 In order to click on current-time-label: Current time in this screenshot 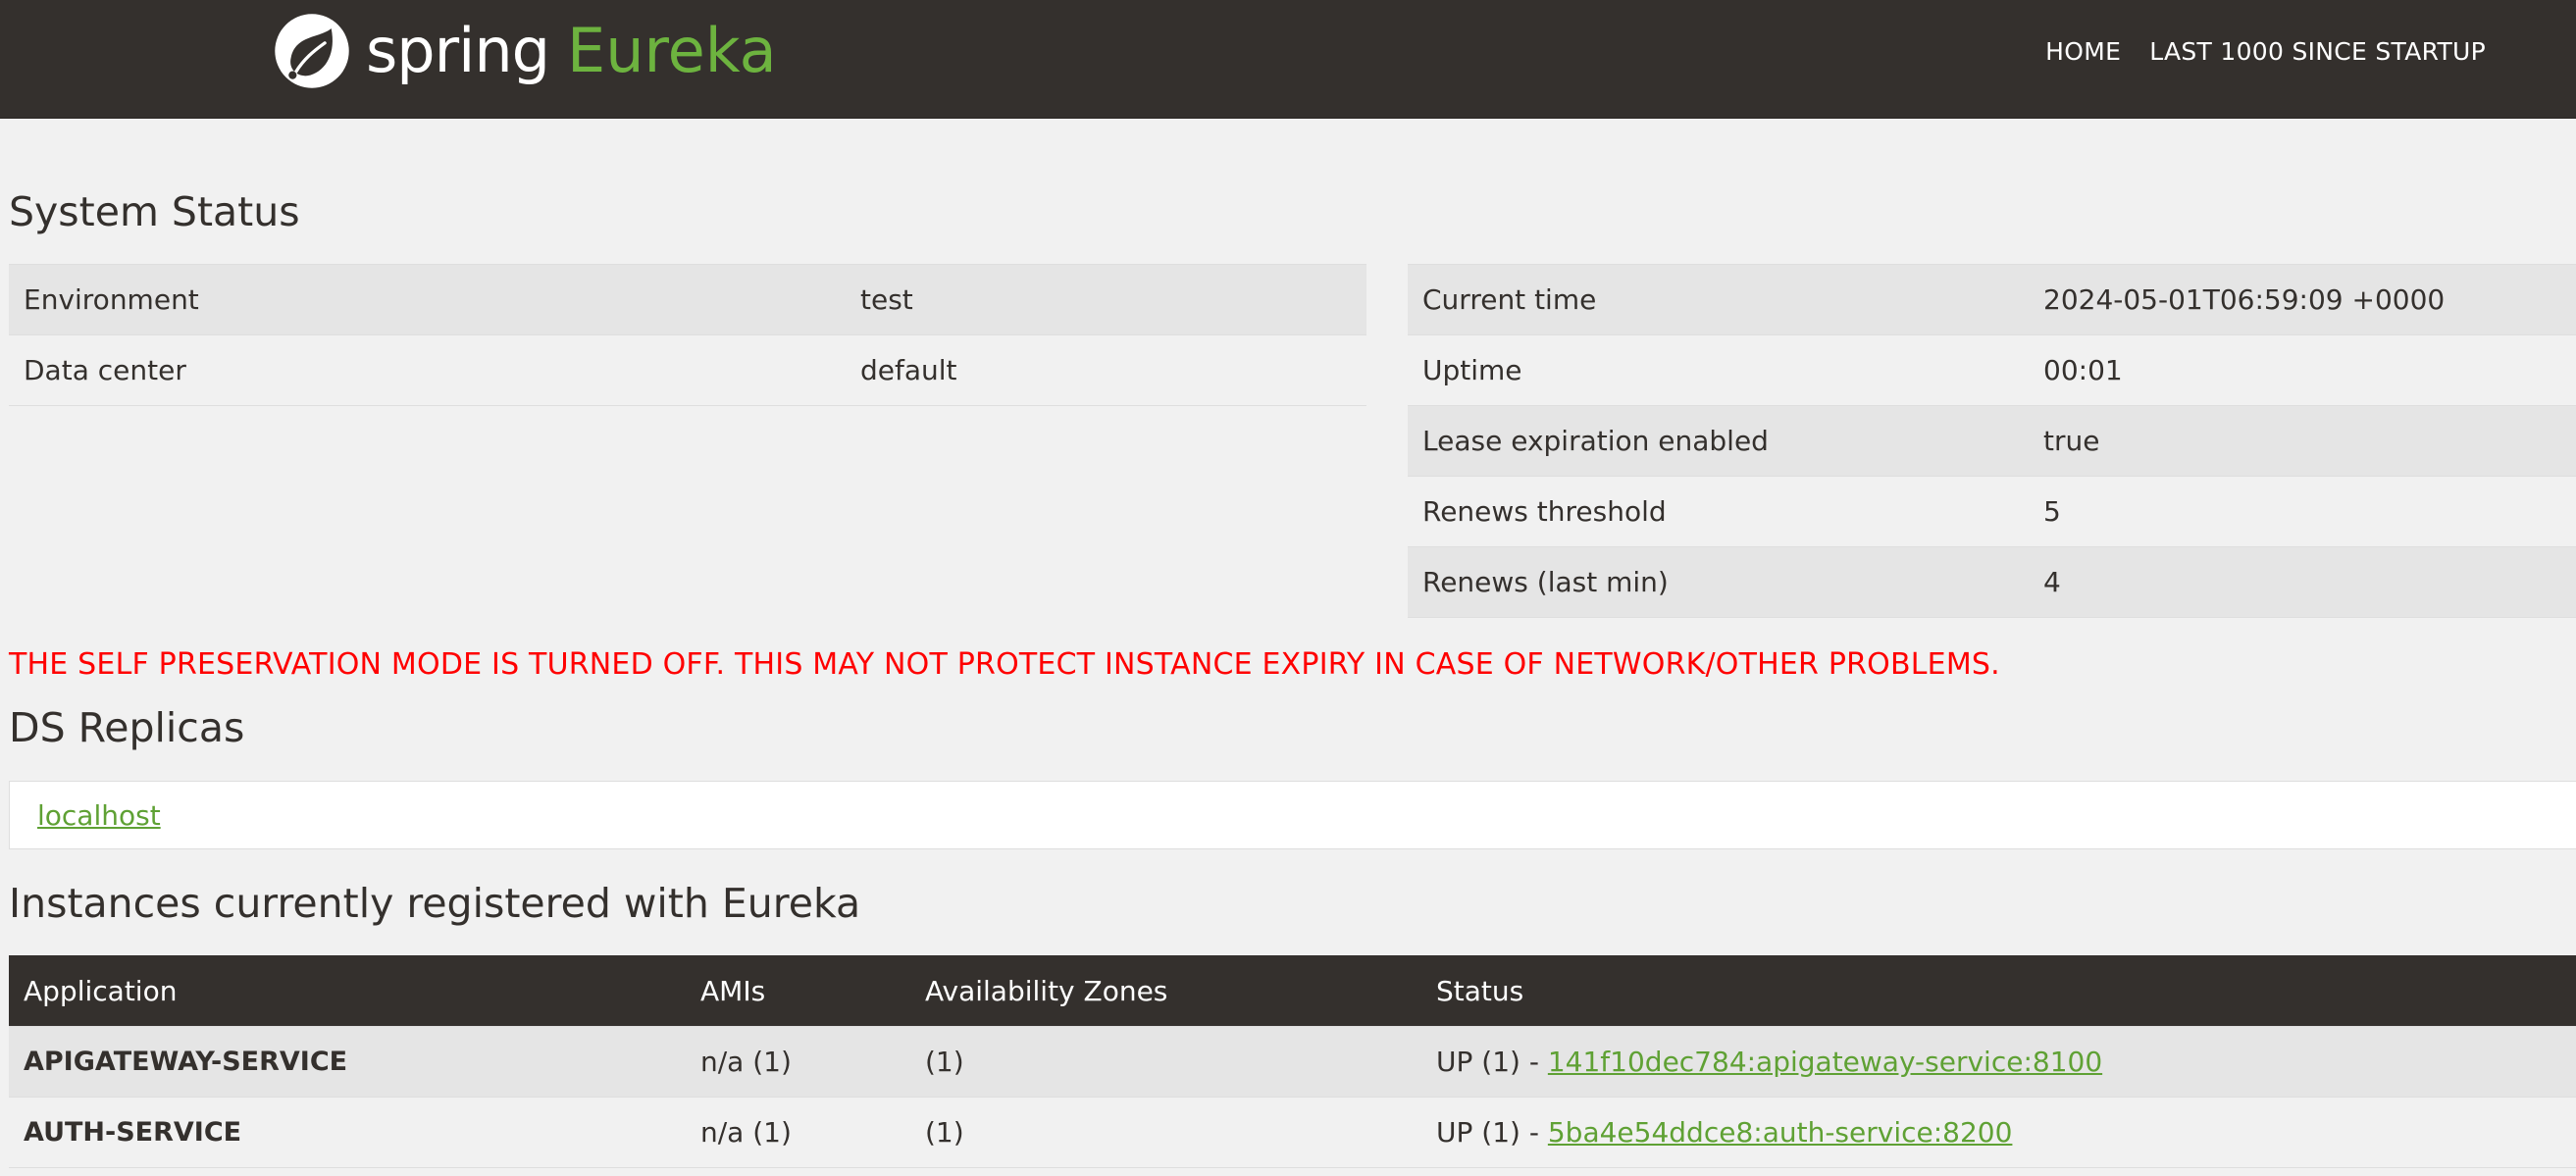, I will do `click(1718, 299)`.